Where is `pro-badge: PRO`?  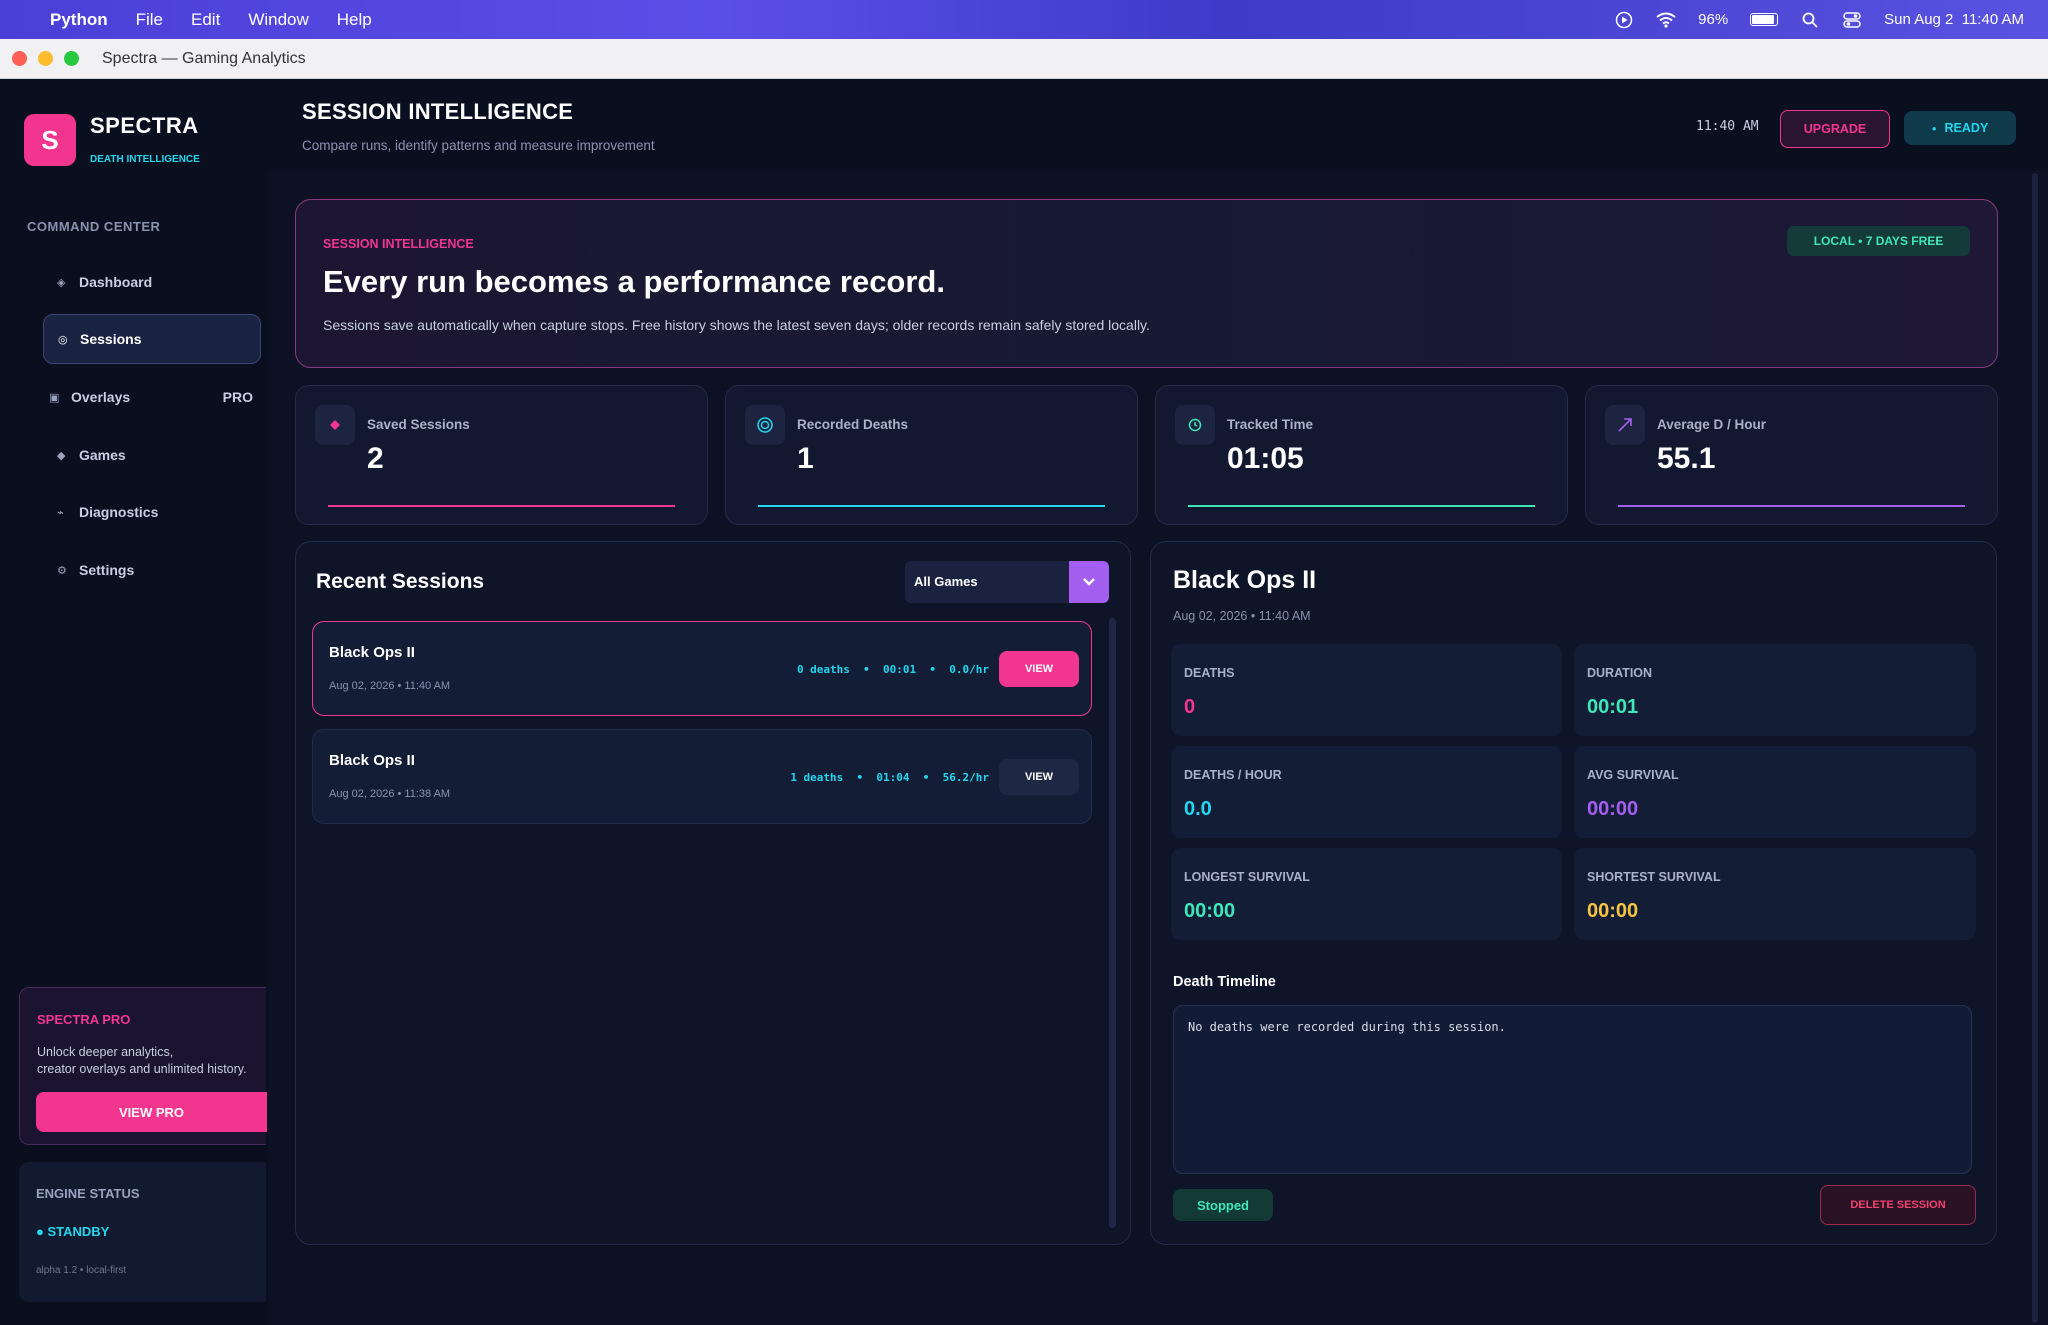
pro-badge: PRO is located at coordinates (237, 397).